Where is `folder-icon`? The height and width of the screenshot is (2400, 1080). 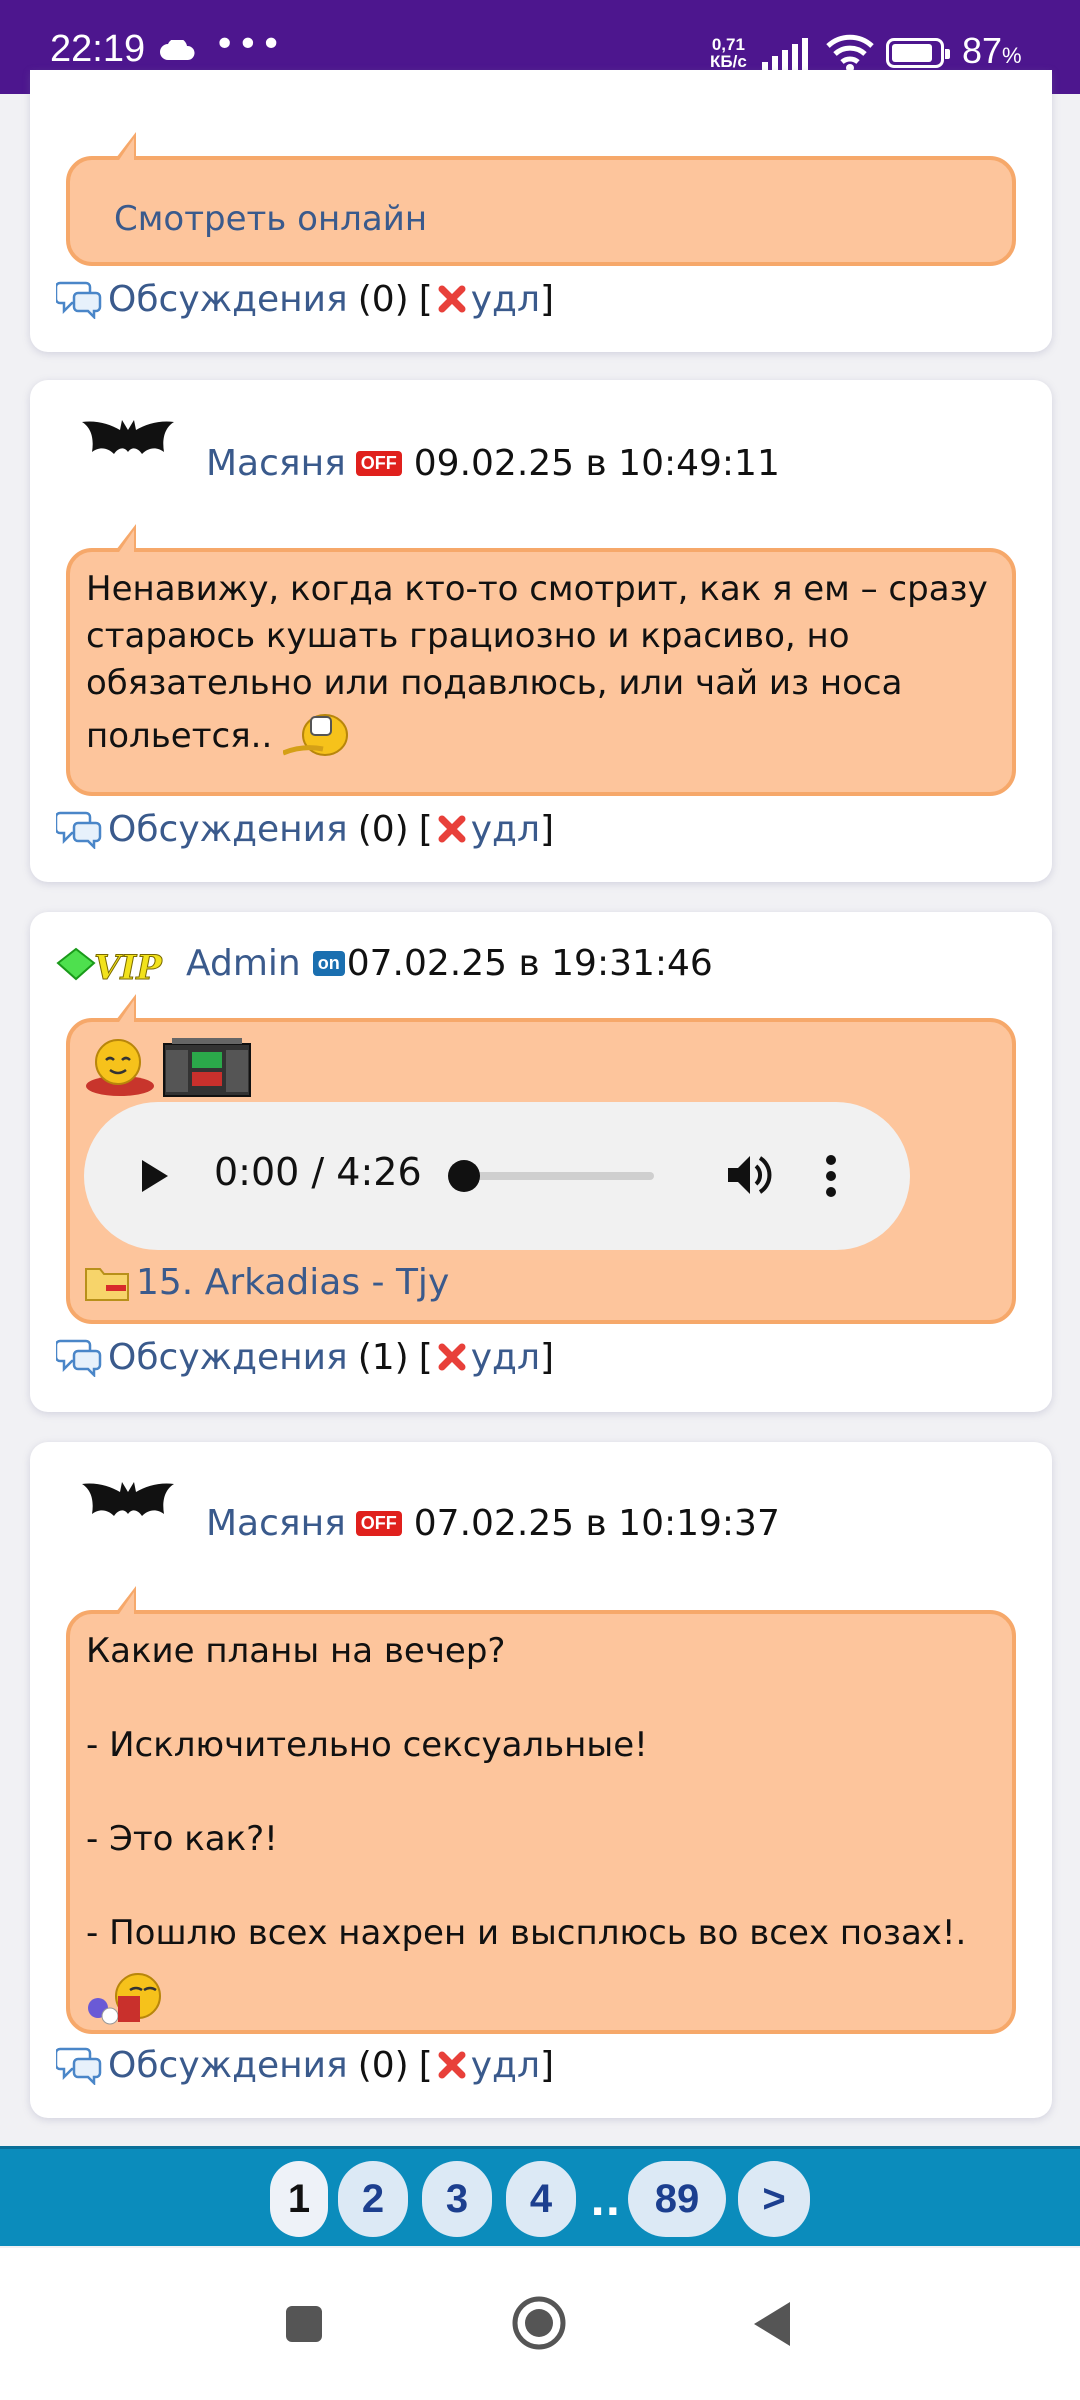 folder-icon is located at coordinates (107, 1284).